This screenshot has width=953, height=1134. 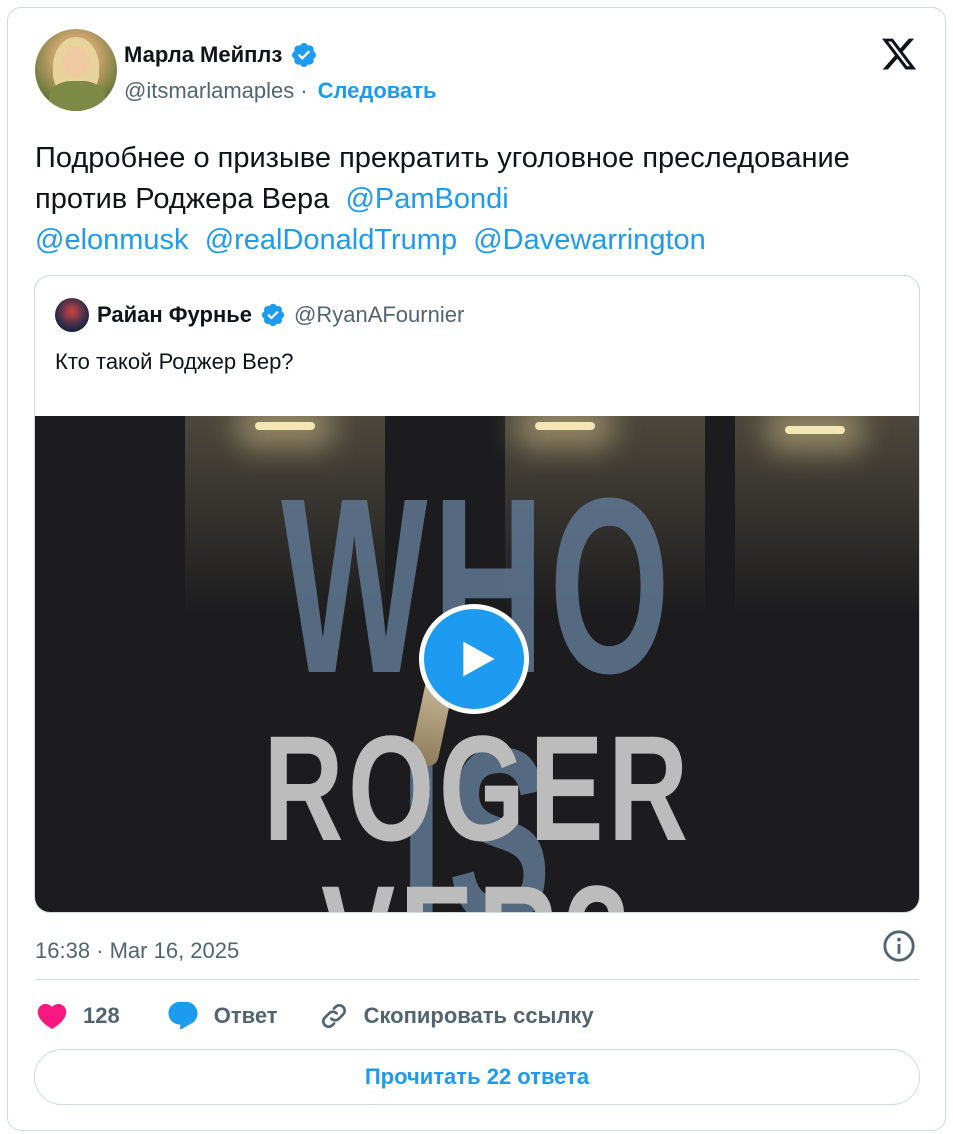 What do you see at coordinates (479, 659) in the screenshot?
I see `play-icon` at bounding box center [479, 659].